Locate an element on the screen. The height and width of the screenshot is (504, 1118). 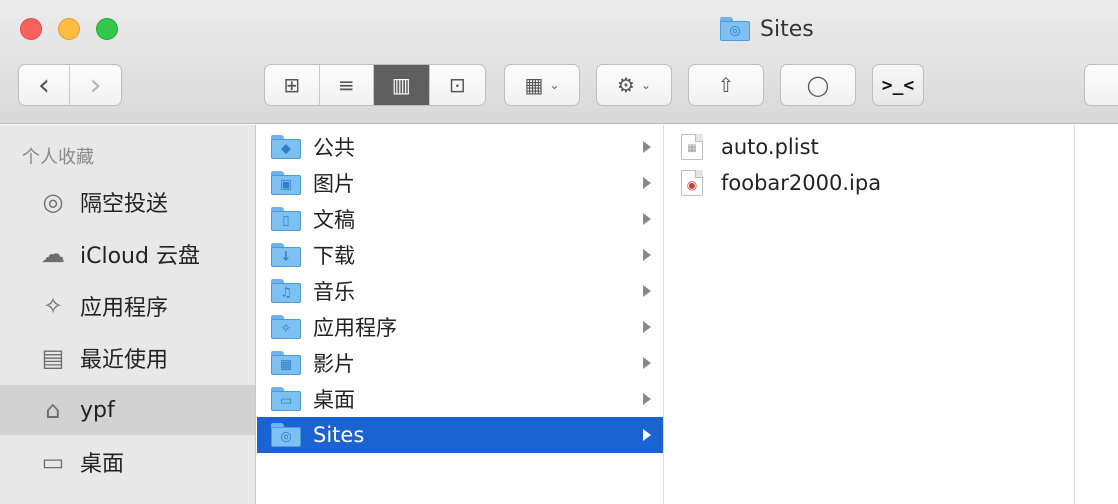
gear-icon: ⚙ is located at coordinates (626, 85).